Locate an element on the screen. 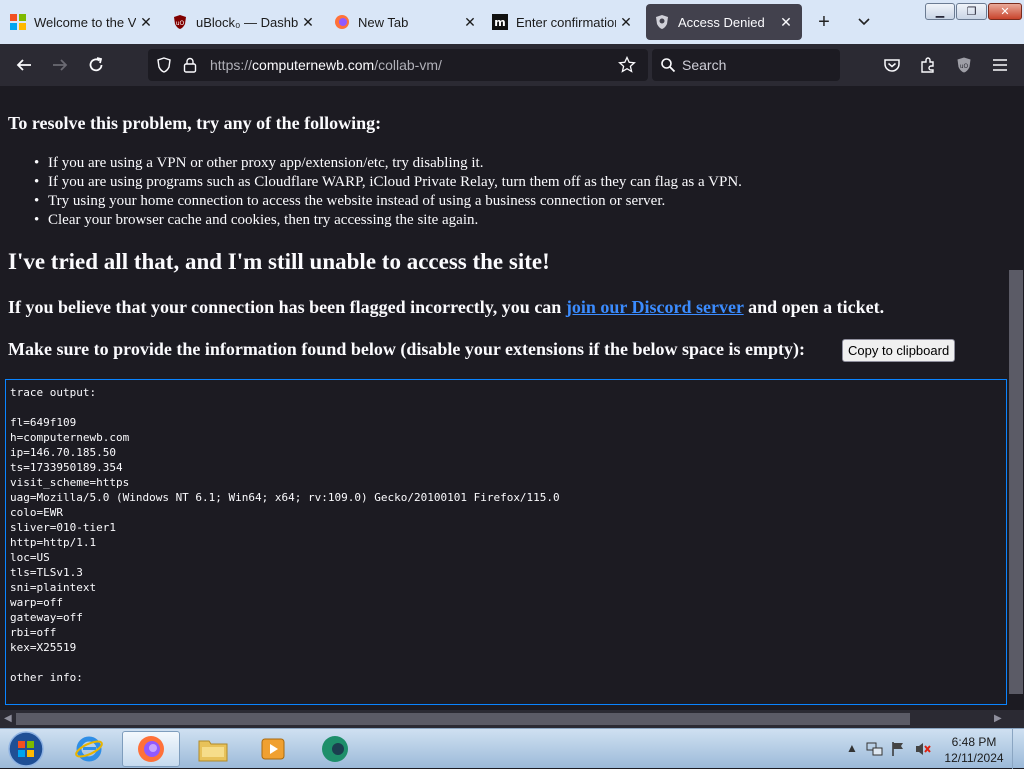  pocket-icon is located at coordinates (892, 65).